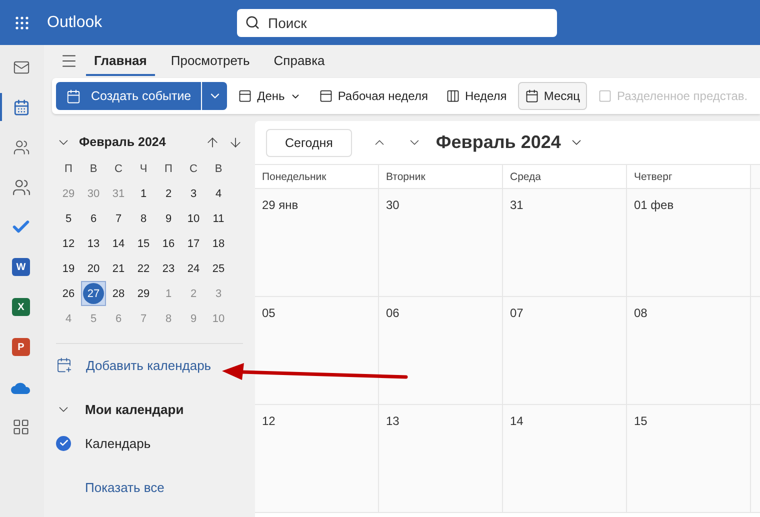  Describe the element at coordinates (68, 243) in the screenshot. I see `day-button: 12` at that location.